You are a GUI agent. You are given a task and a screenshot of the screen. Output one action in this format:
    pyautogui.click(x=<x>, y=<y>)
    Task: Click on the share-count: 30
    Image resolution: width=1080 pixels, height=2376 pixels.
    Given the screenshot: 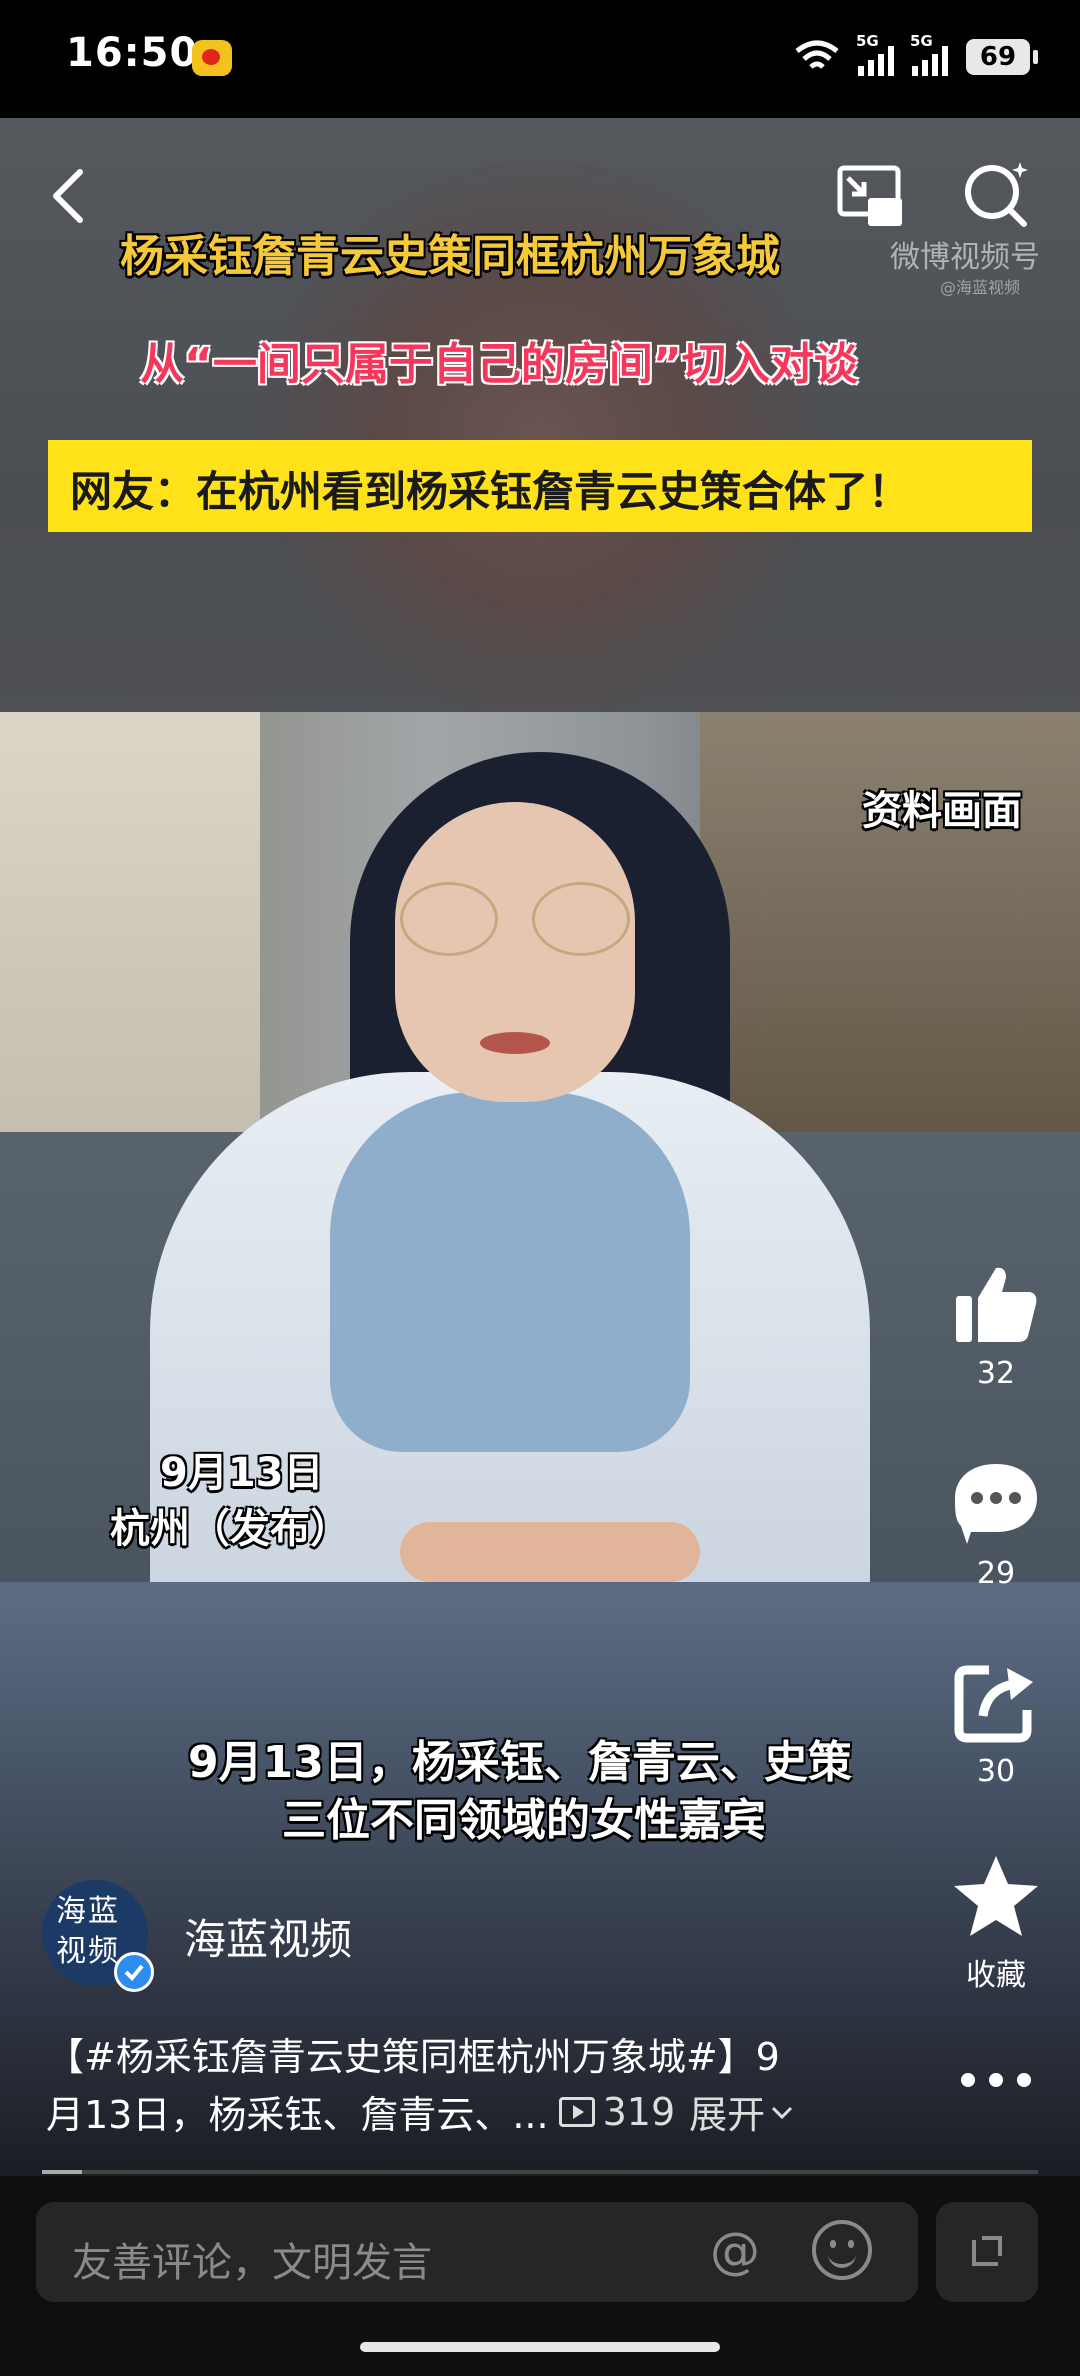 What is the action you would take?
    pyautogui.click(x=996, y=1771)
    